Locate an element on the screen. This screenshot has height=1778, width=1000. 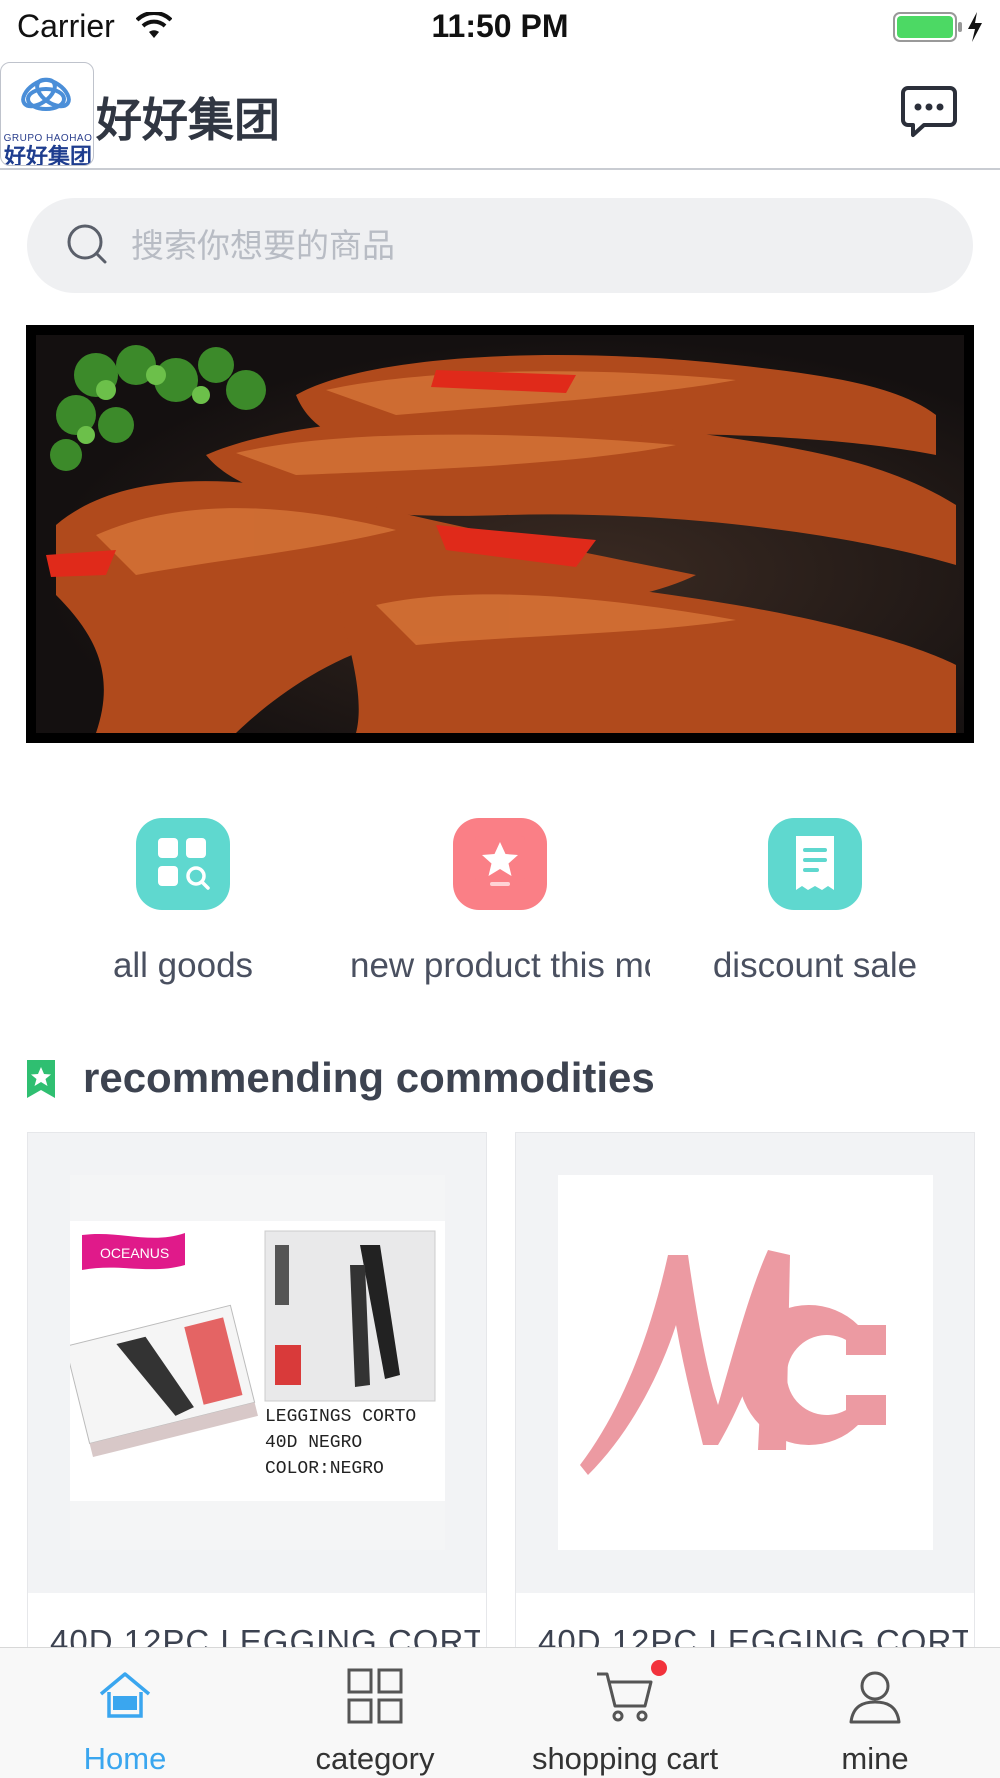
clock: 11:50 PM is located at coordinates (500, 26).